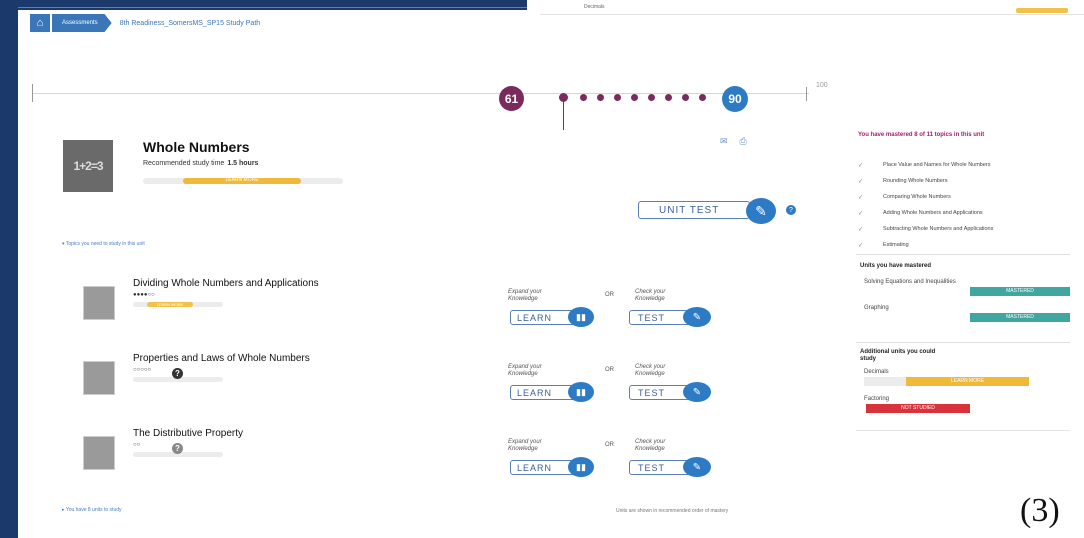 This screenshot has height=538, width=1084. I want to click on topic-name: Properties and Laws of Whole Numbers, so click(221, 358).